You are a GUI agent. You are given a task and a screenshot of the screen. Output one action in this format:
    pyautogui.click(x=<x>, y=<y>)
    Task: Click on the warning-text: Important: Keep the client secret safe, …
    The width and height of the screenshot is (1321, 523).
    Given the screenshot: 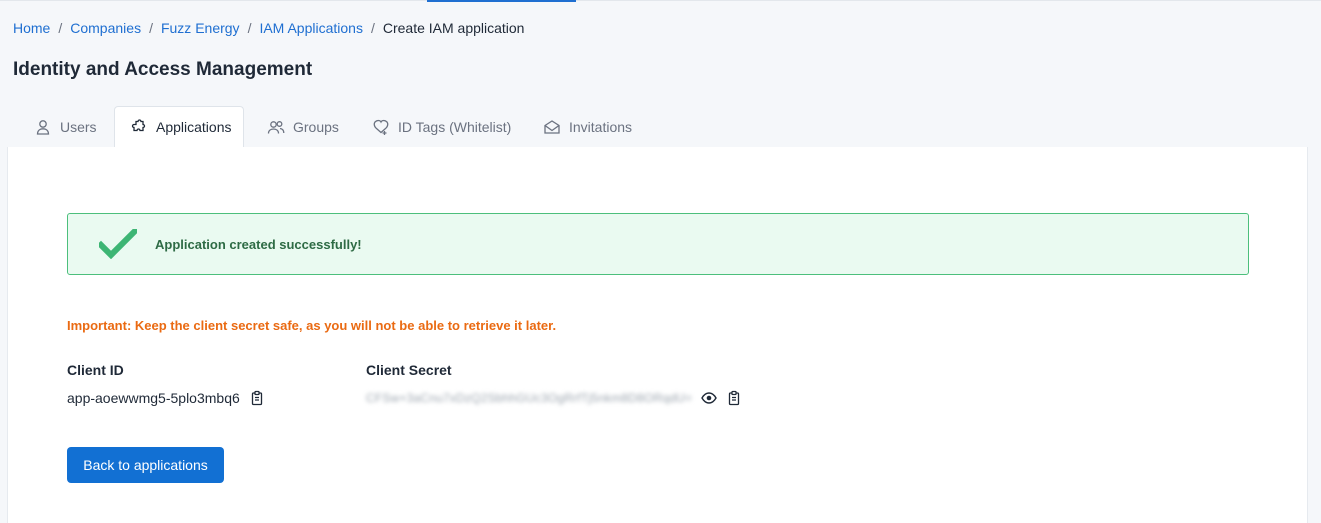 What is the action you would take?
    pyautogui.click(x=312, y=325)
    